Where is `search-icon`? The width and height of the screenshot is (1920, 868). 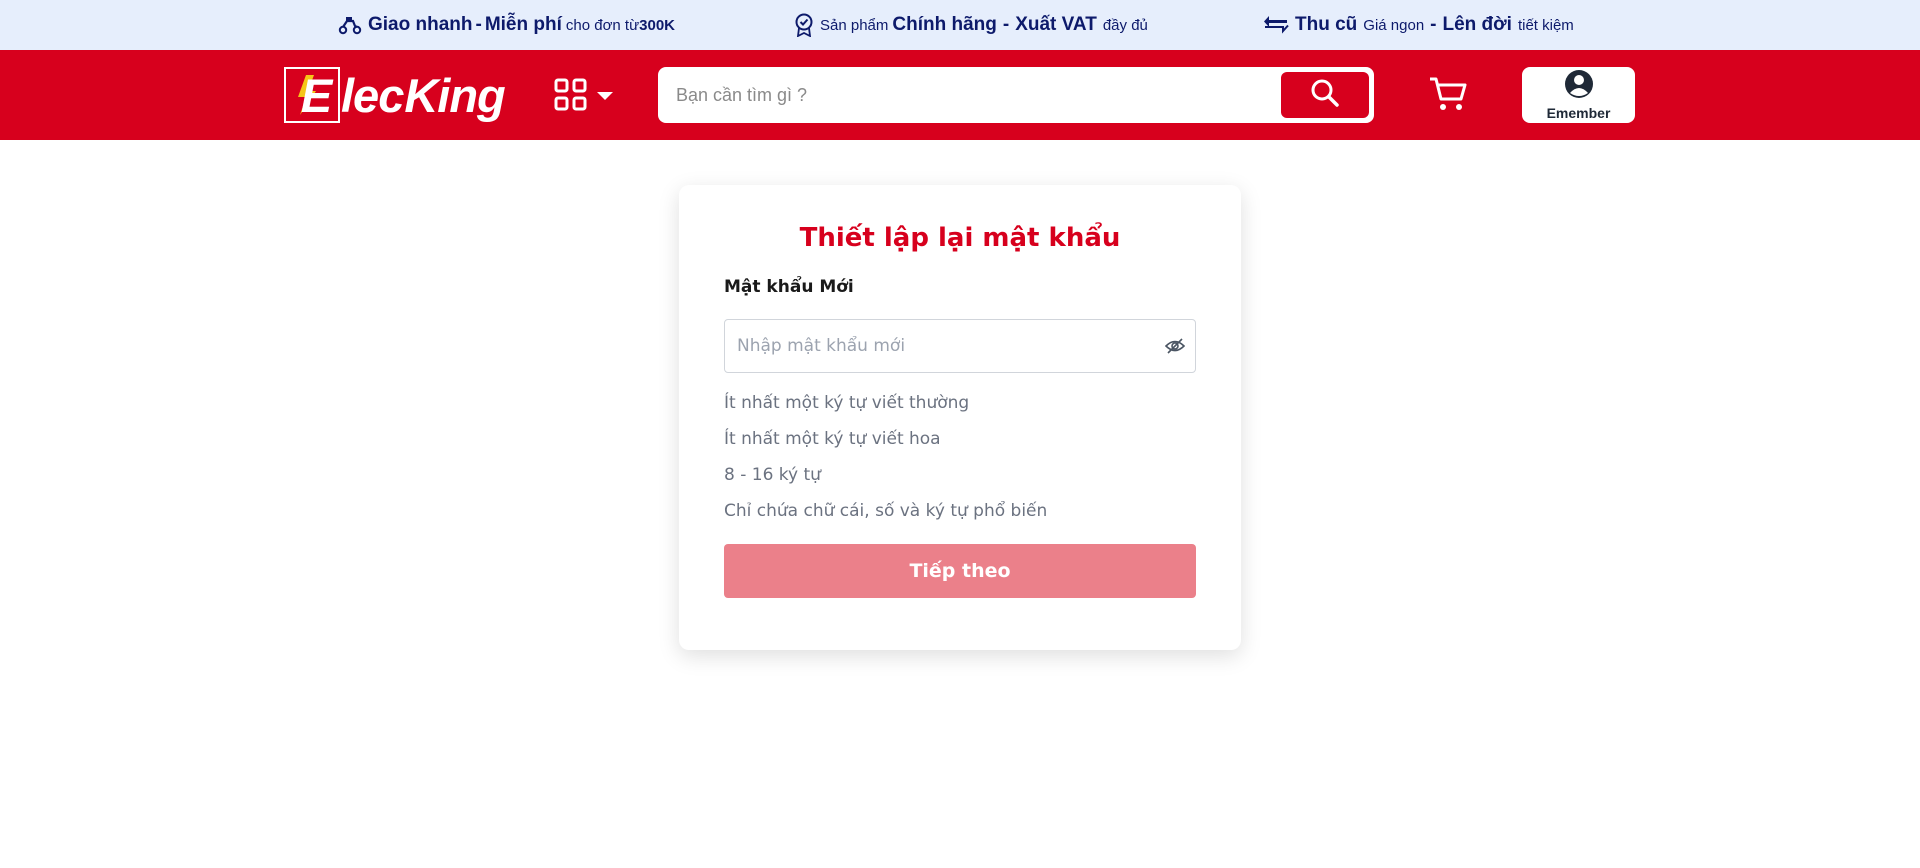 search-icon is located at coordinates (1325, 95).